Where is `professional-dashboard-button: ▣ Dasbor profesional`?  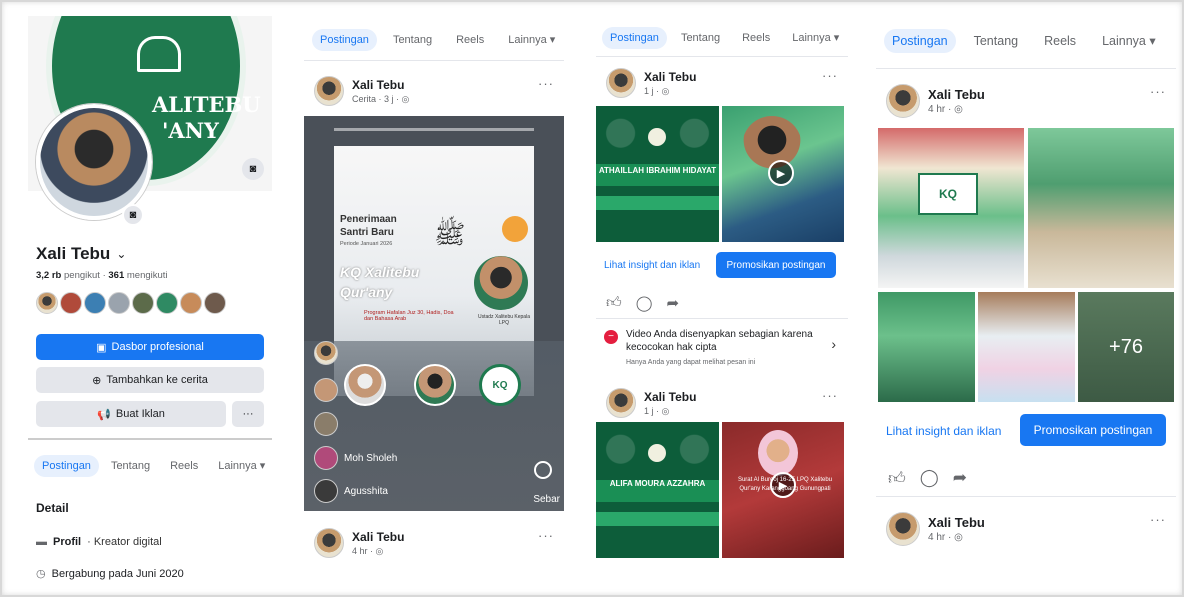 professional-dashboard-button: ▣ Dasbor profesional is located at coordinates (150, 347).